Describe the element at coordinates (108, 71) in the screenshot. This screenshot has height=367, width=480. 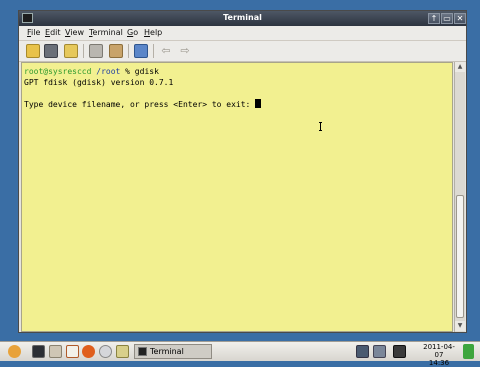
I see `prompt-path: /root` at that location.